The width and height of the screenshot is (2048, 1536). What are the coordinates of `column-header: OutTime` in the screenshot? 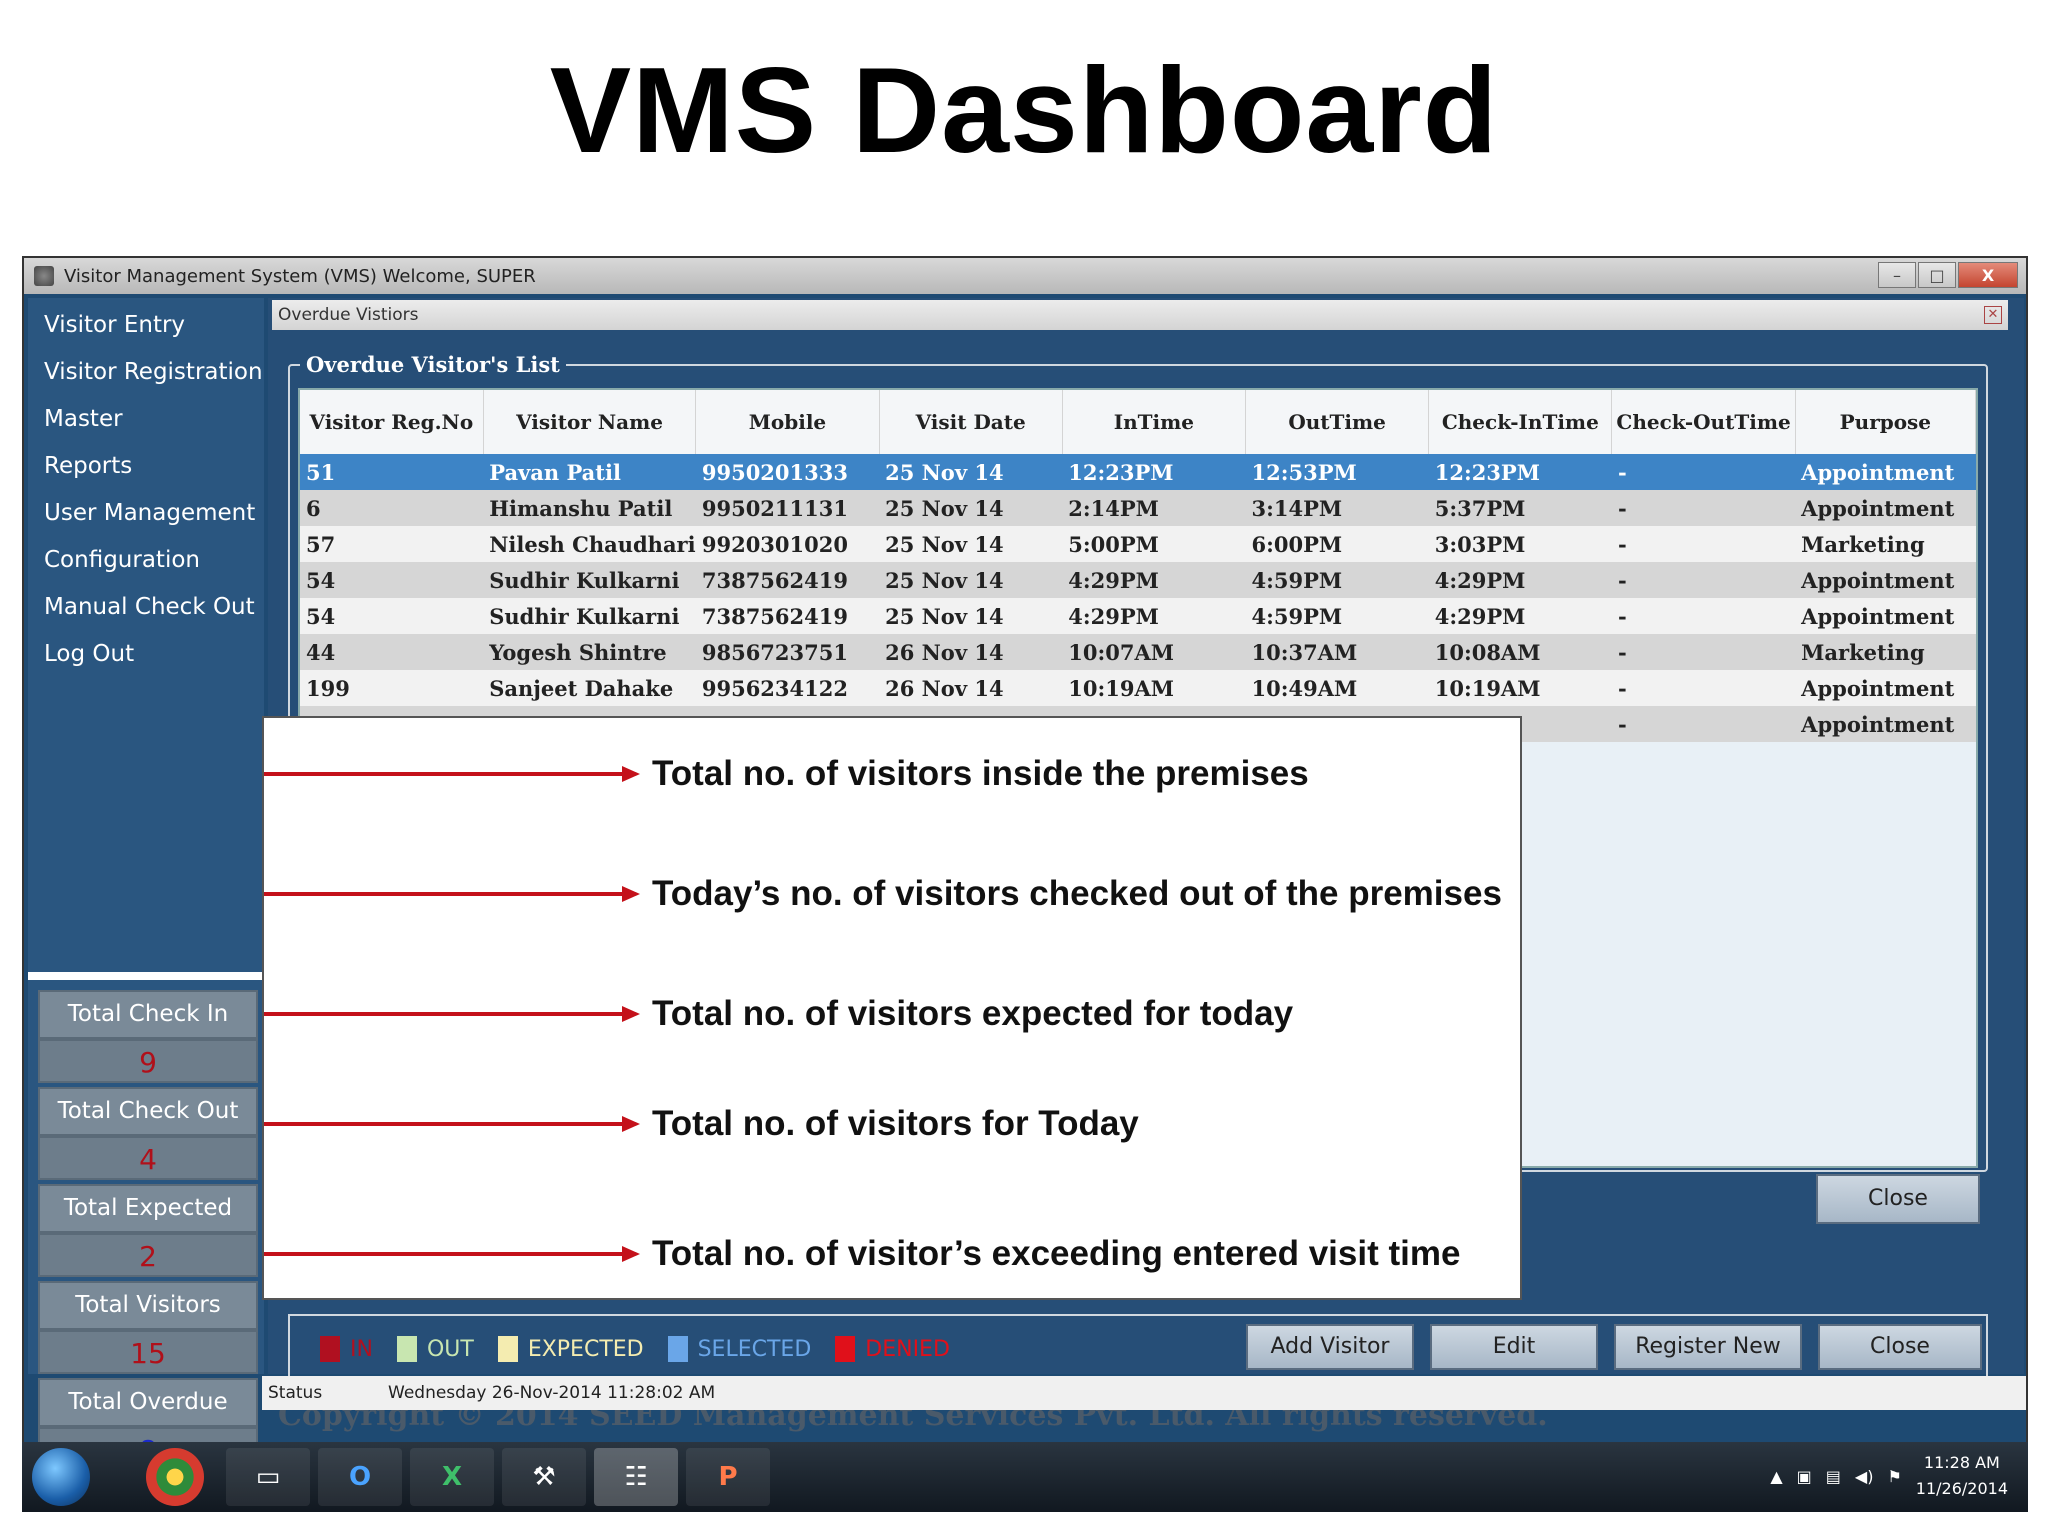 It's located at (1337, 422).